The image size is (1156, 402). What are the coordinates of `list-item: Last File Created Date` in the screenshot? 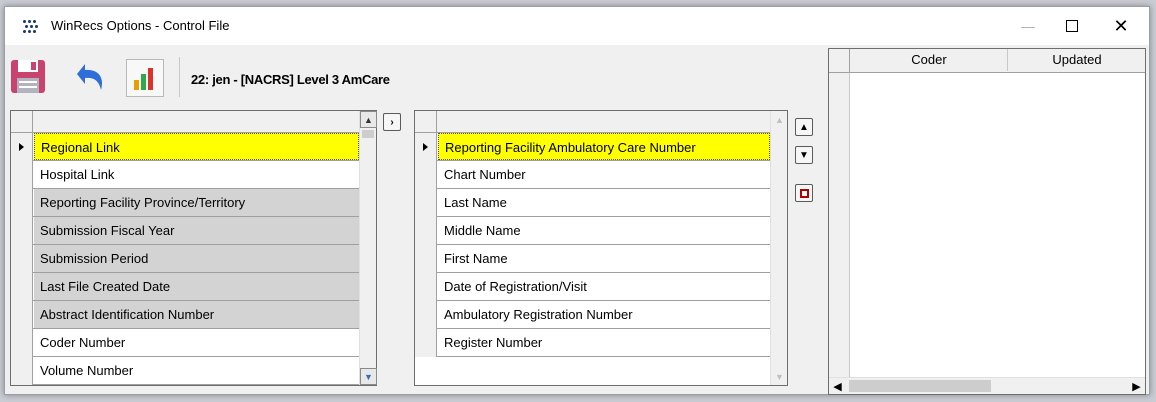 It's located at (185, 287).